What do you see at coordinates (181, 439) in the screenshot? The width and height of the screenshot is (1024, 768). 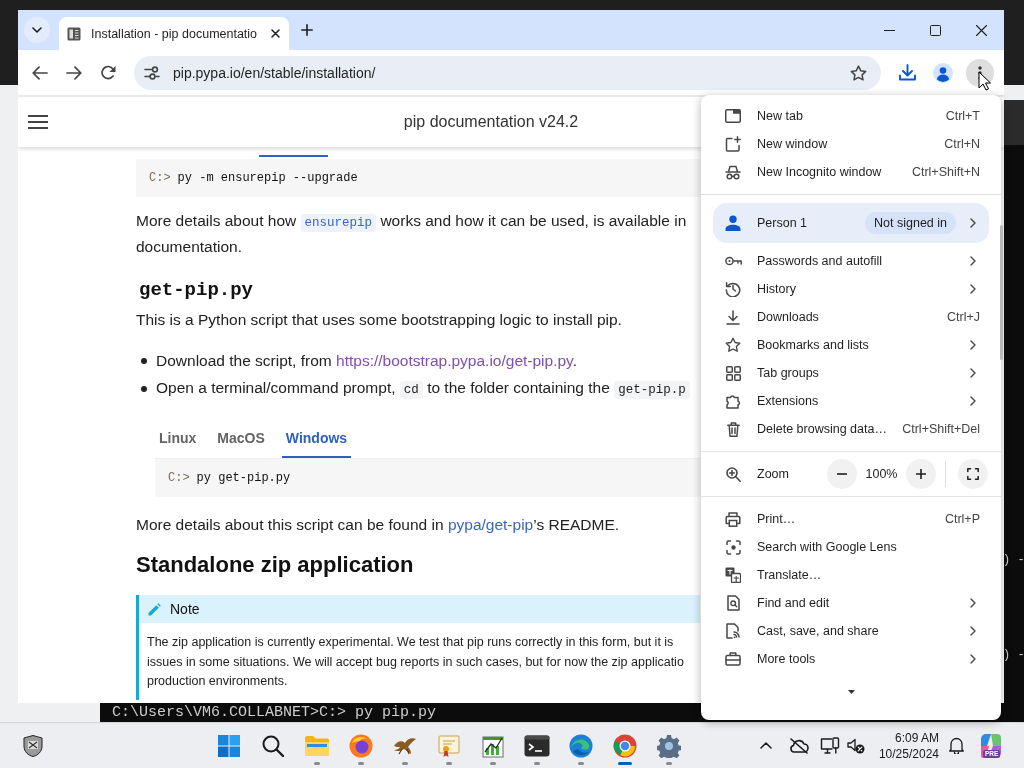 I see `tab: Linux` at bounding box center [181, 439].